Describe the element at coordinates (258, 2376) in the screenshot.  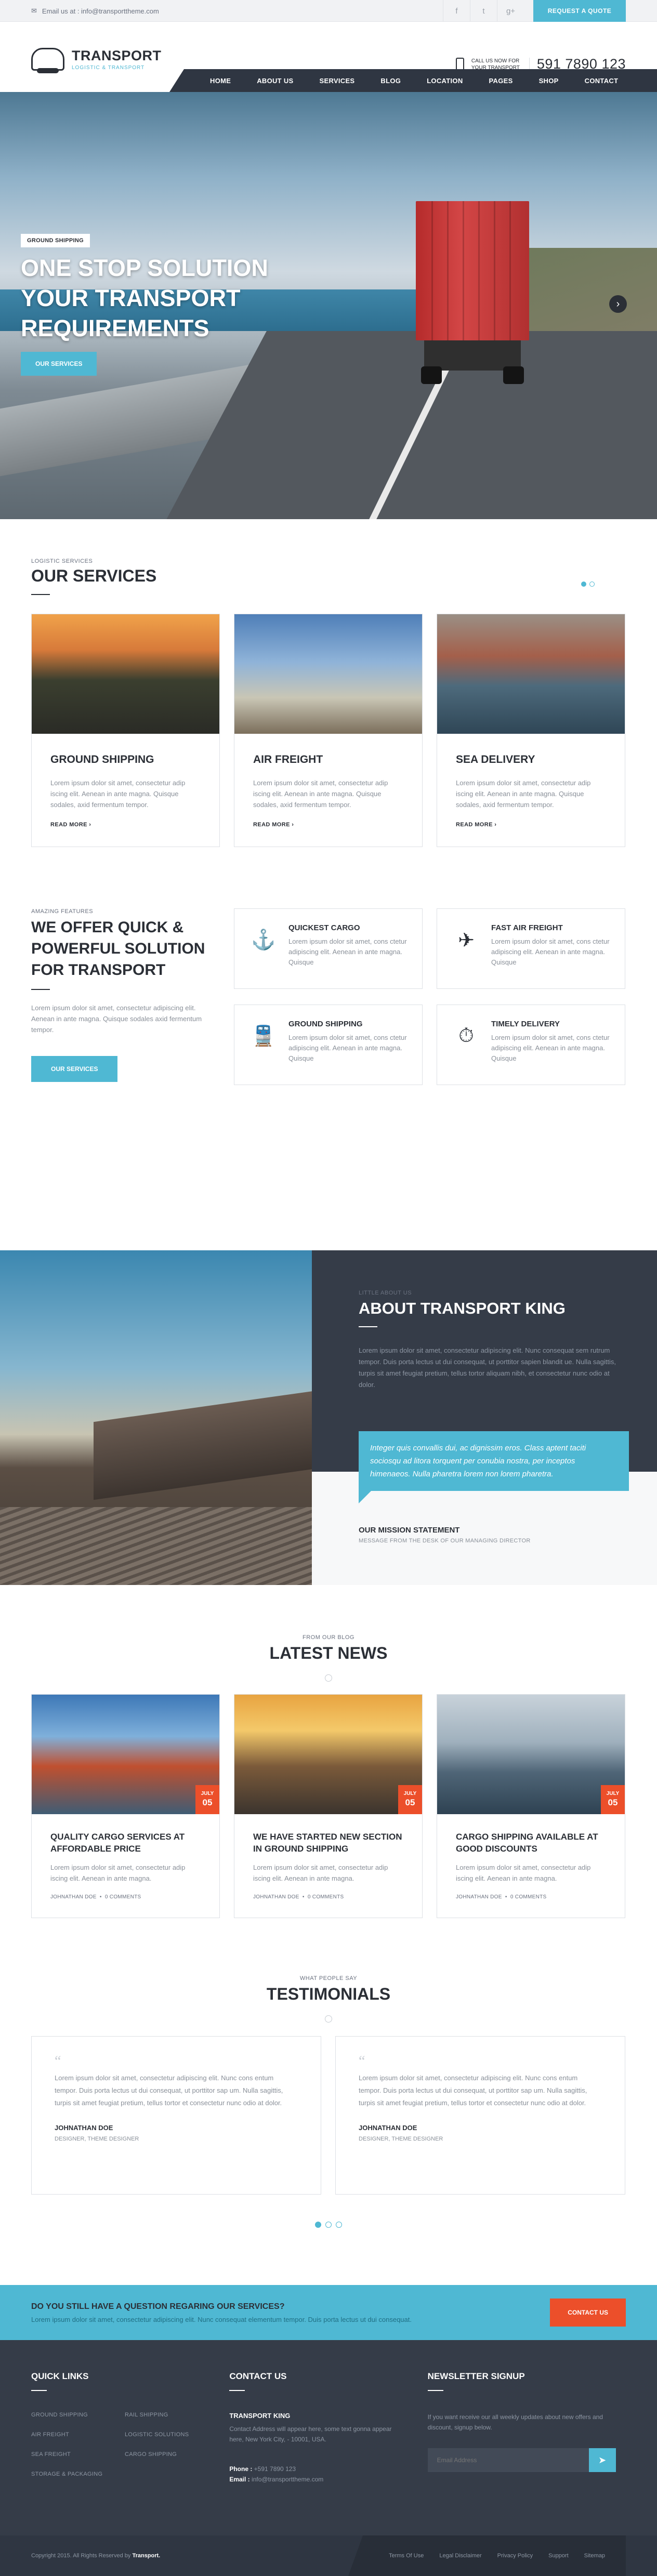
I see `contact-title: CONTACT US` at that location.